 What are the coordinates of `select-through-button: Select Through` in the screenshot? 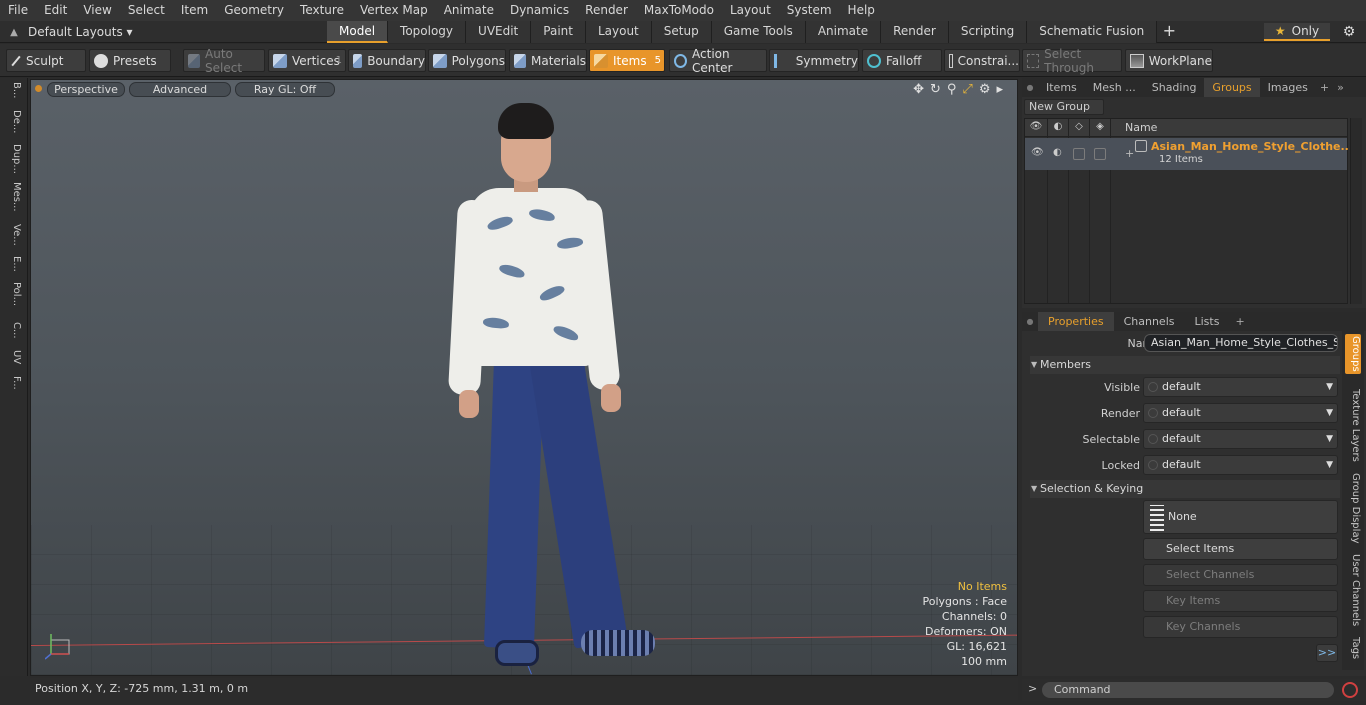 It's located at (1072, 61).